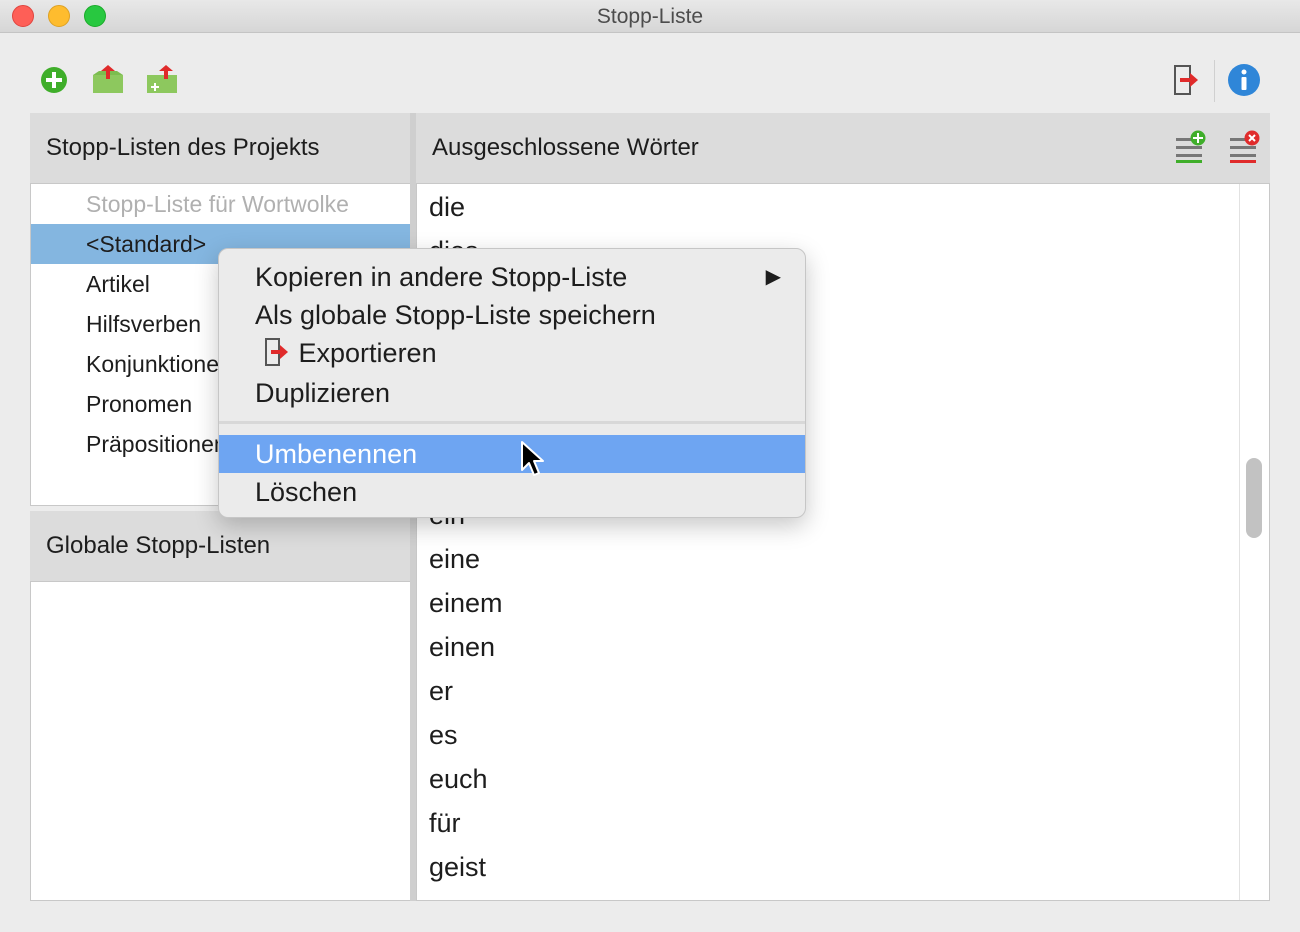 The height and width of the screenshot is (932, 1300). Describe the element at coordinates (773, 277) in the screenshot. I see `submenu-arrow-icon: ▶` at that location.